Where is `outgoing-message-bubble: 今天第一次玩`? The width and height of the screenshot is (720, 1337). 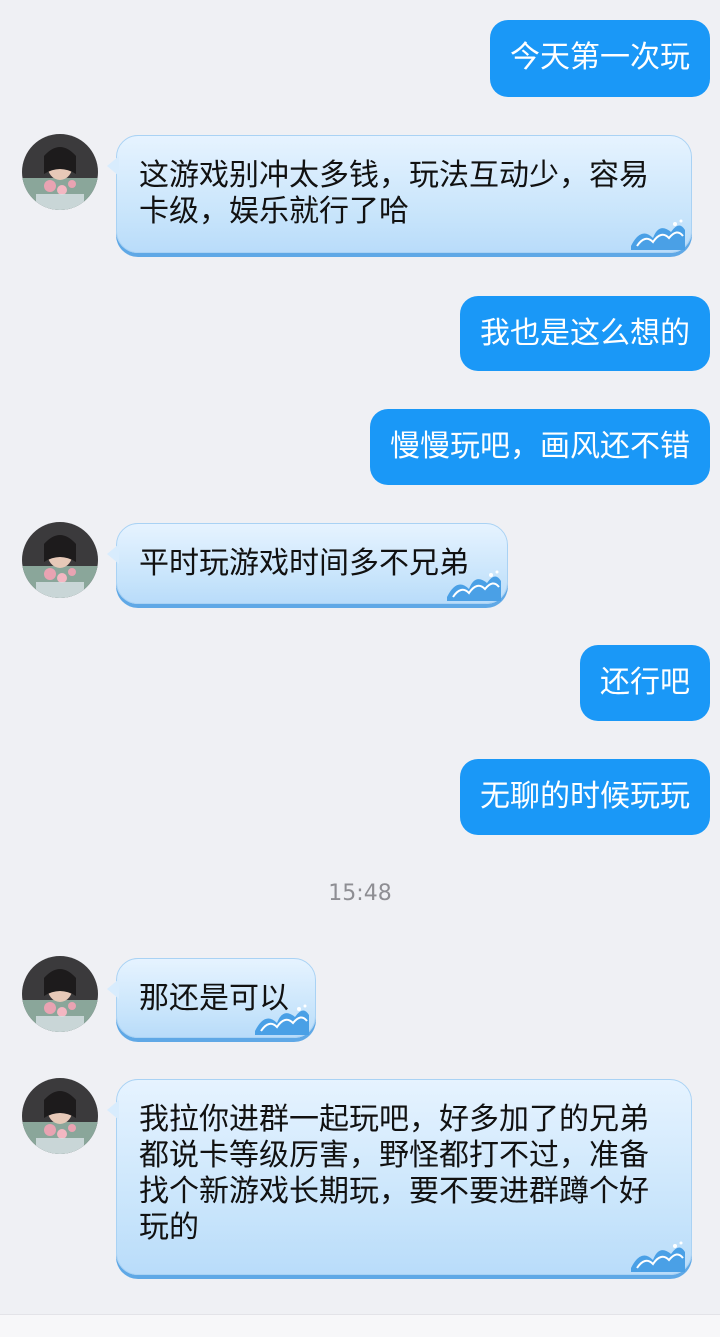
outgoing-message-bubble: 今天第一次玩 is located at coordinates (600, 58).